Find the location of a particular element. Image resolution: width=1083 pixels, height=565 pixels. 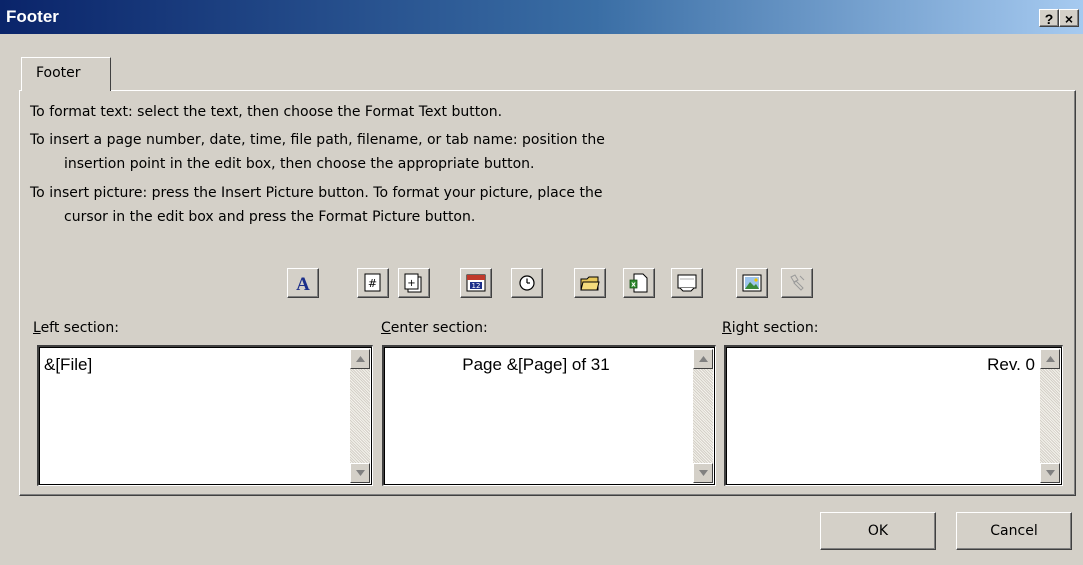

insert-file-path-button is located at coordinates (590, 283).